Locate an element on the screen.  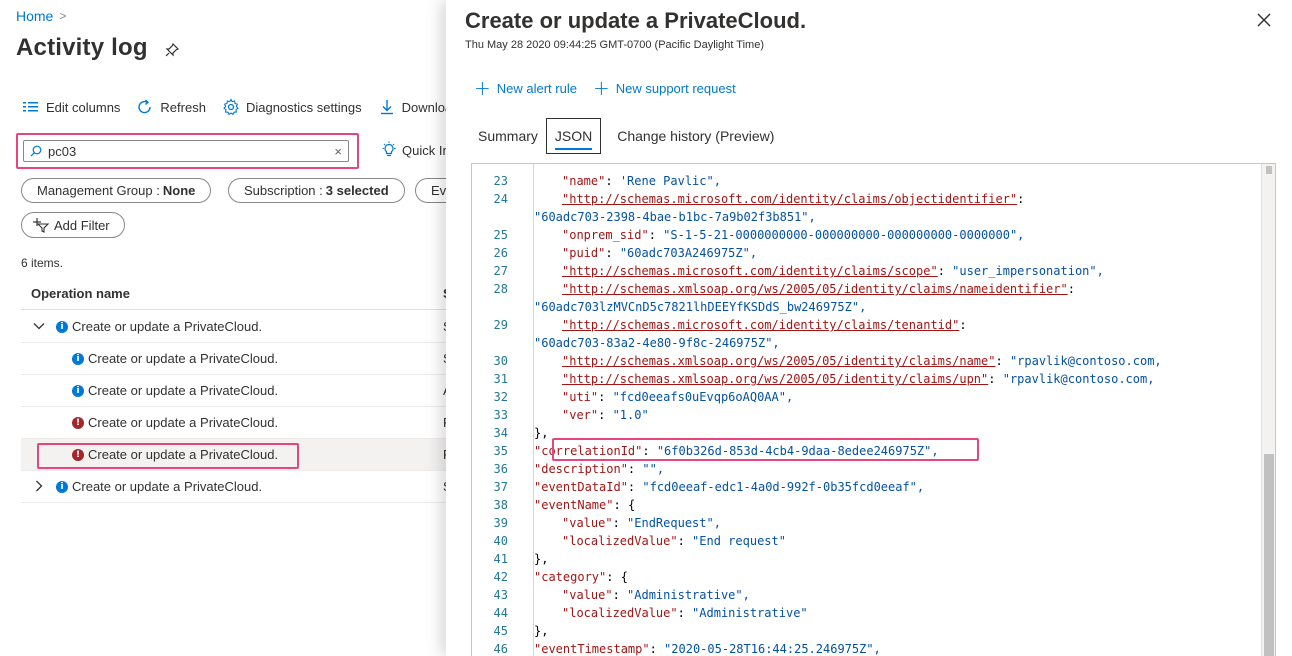
tab-summary: Summary is located at coordinates (508, 136).